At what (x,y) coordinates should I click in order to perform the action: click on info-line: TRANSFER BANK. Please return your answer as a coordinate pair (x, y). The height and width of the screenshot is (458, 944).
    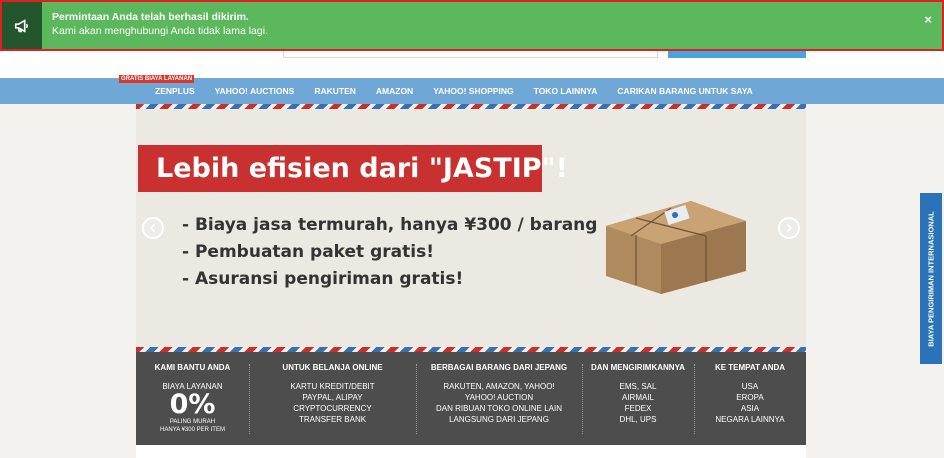
    Looking at the image, I should click on (332, 419).